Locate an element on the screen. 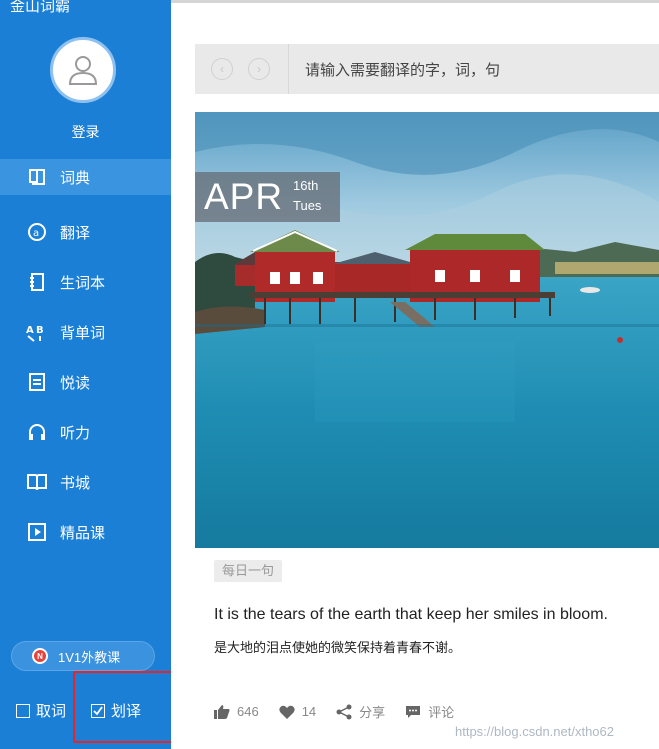 The height and width of the screenshot is (749, 659). svg-text: B is located at coordinates (40, 330).